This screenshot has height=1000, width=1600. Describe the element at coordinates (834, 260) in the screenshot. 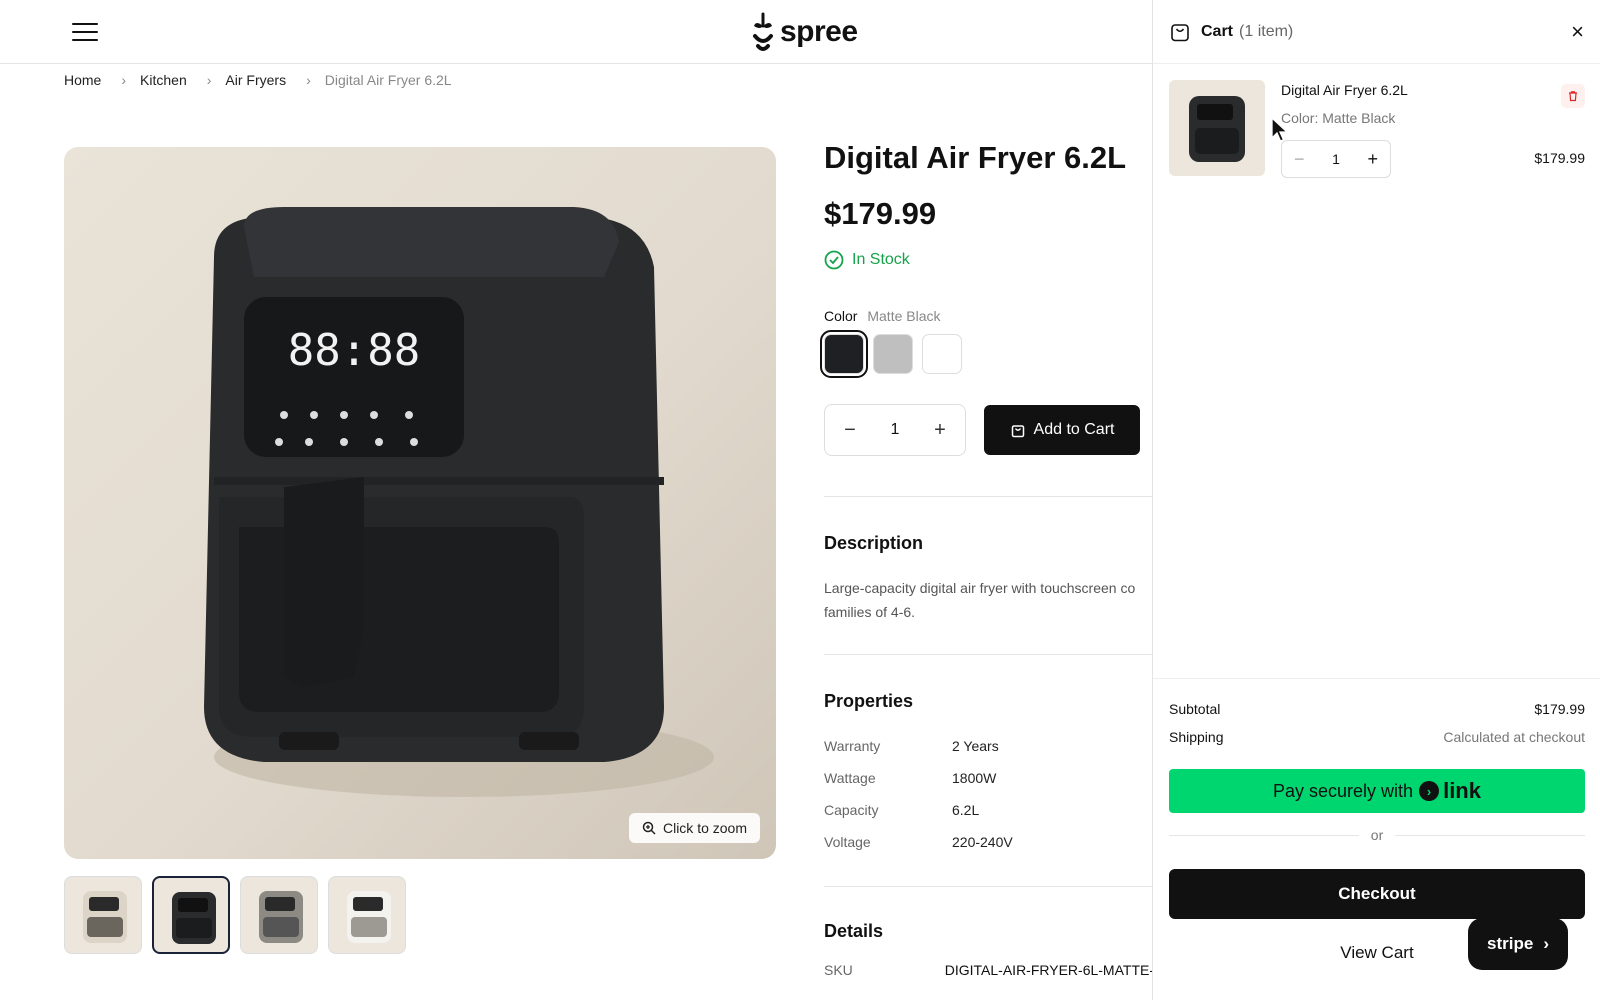

I see `check-circle-icon` at that location.